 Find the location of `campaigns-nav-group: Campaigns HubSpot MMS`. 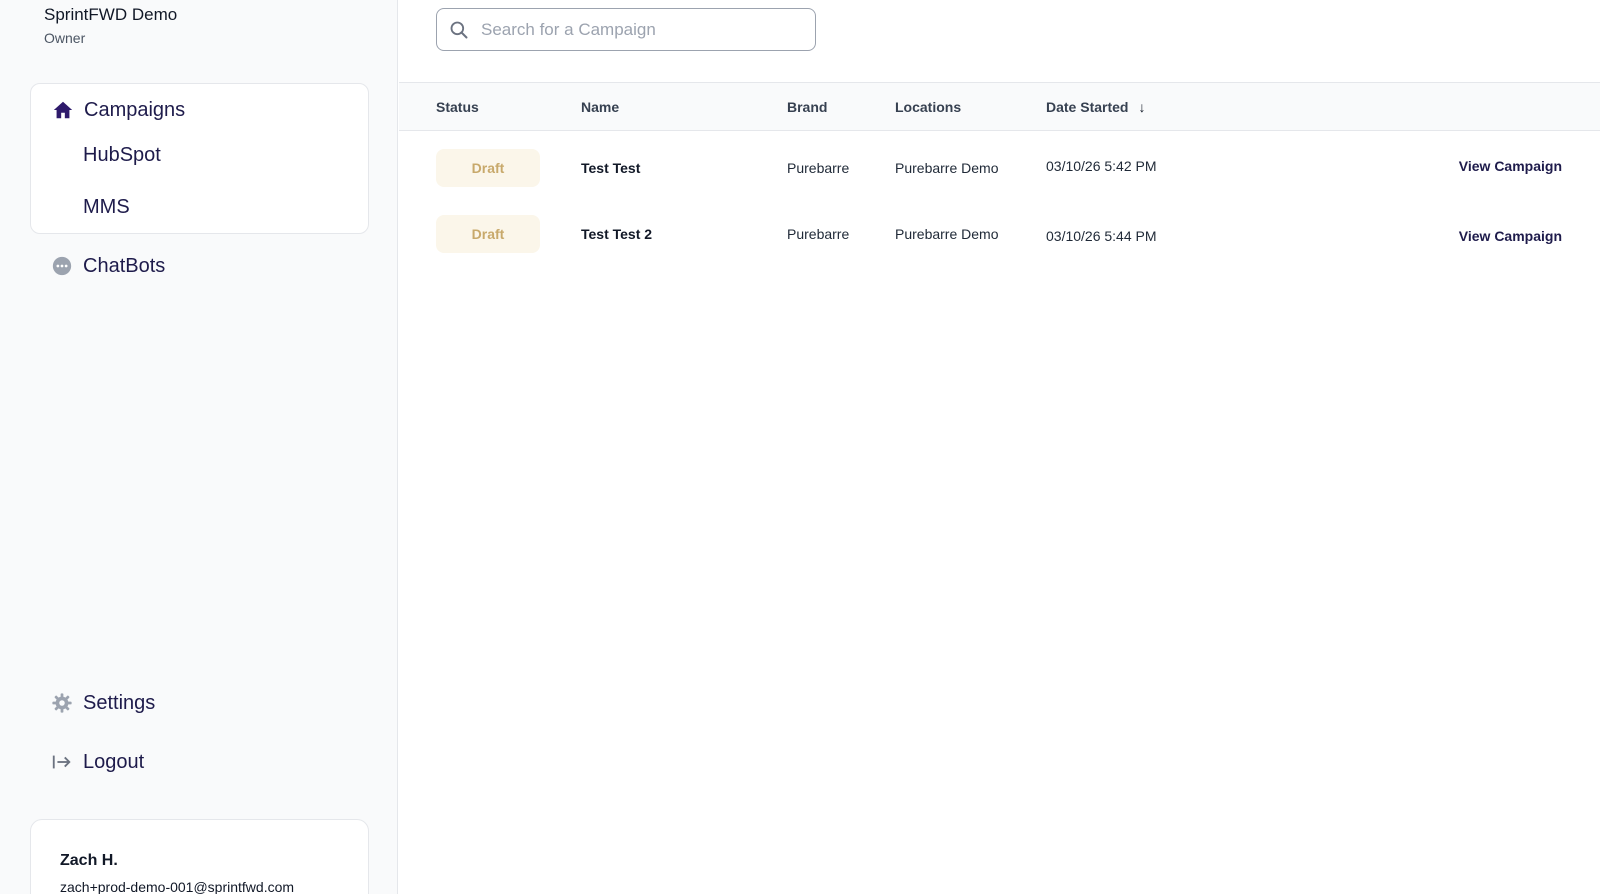

campaigns-nav-group: Campaigns HubSpot MMS is located at coordinates (199, 158).